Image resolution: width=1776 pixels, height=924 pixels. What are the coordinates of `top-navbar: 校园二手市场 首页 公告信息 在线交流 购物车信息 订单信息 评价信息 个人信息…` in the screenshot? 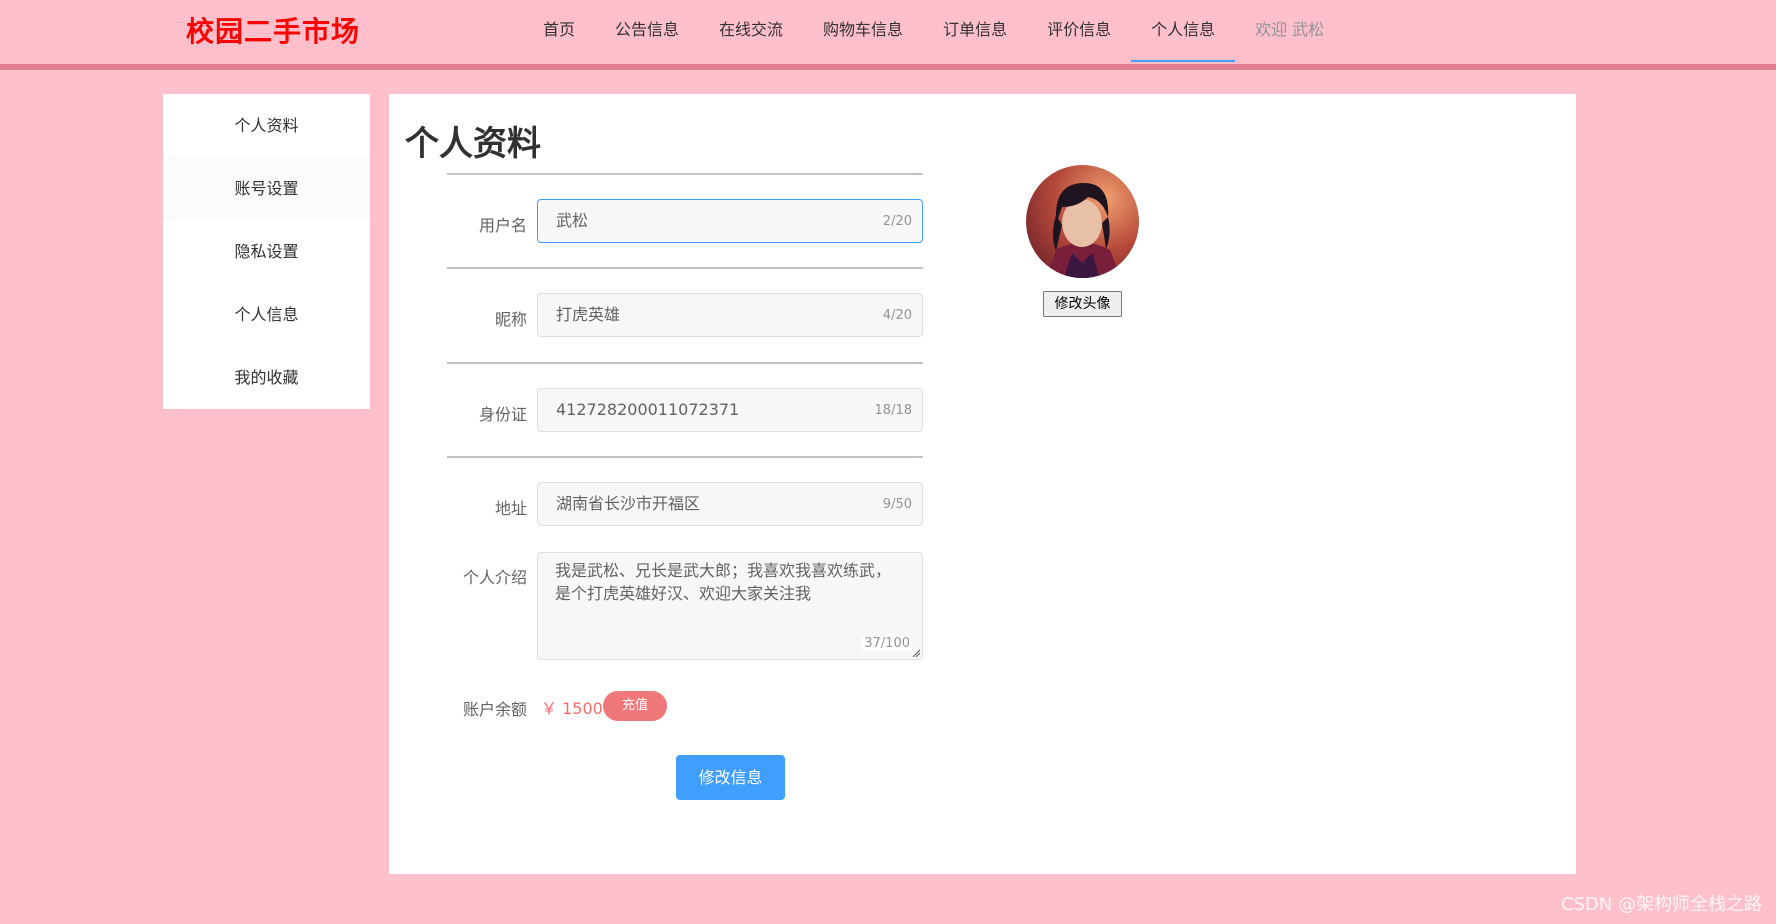 It's located at (888, 32).